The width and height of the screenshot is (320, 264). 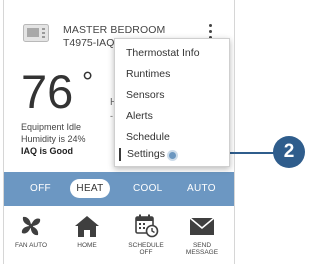 I want to click on equipment-status: Equipment Idle, so click(x=51, y=127).